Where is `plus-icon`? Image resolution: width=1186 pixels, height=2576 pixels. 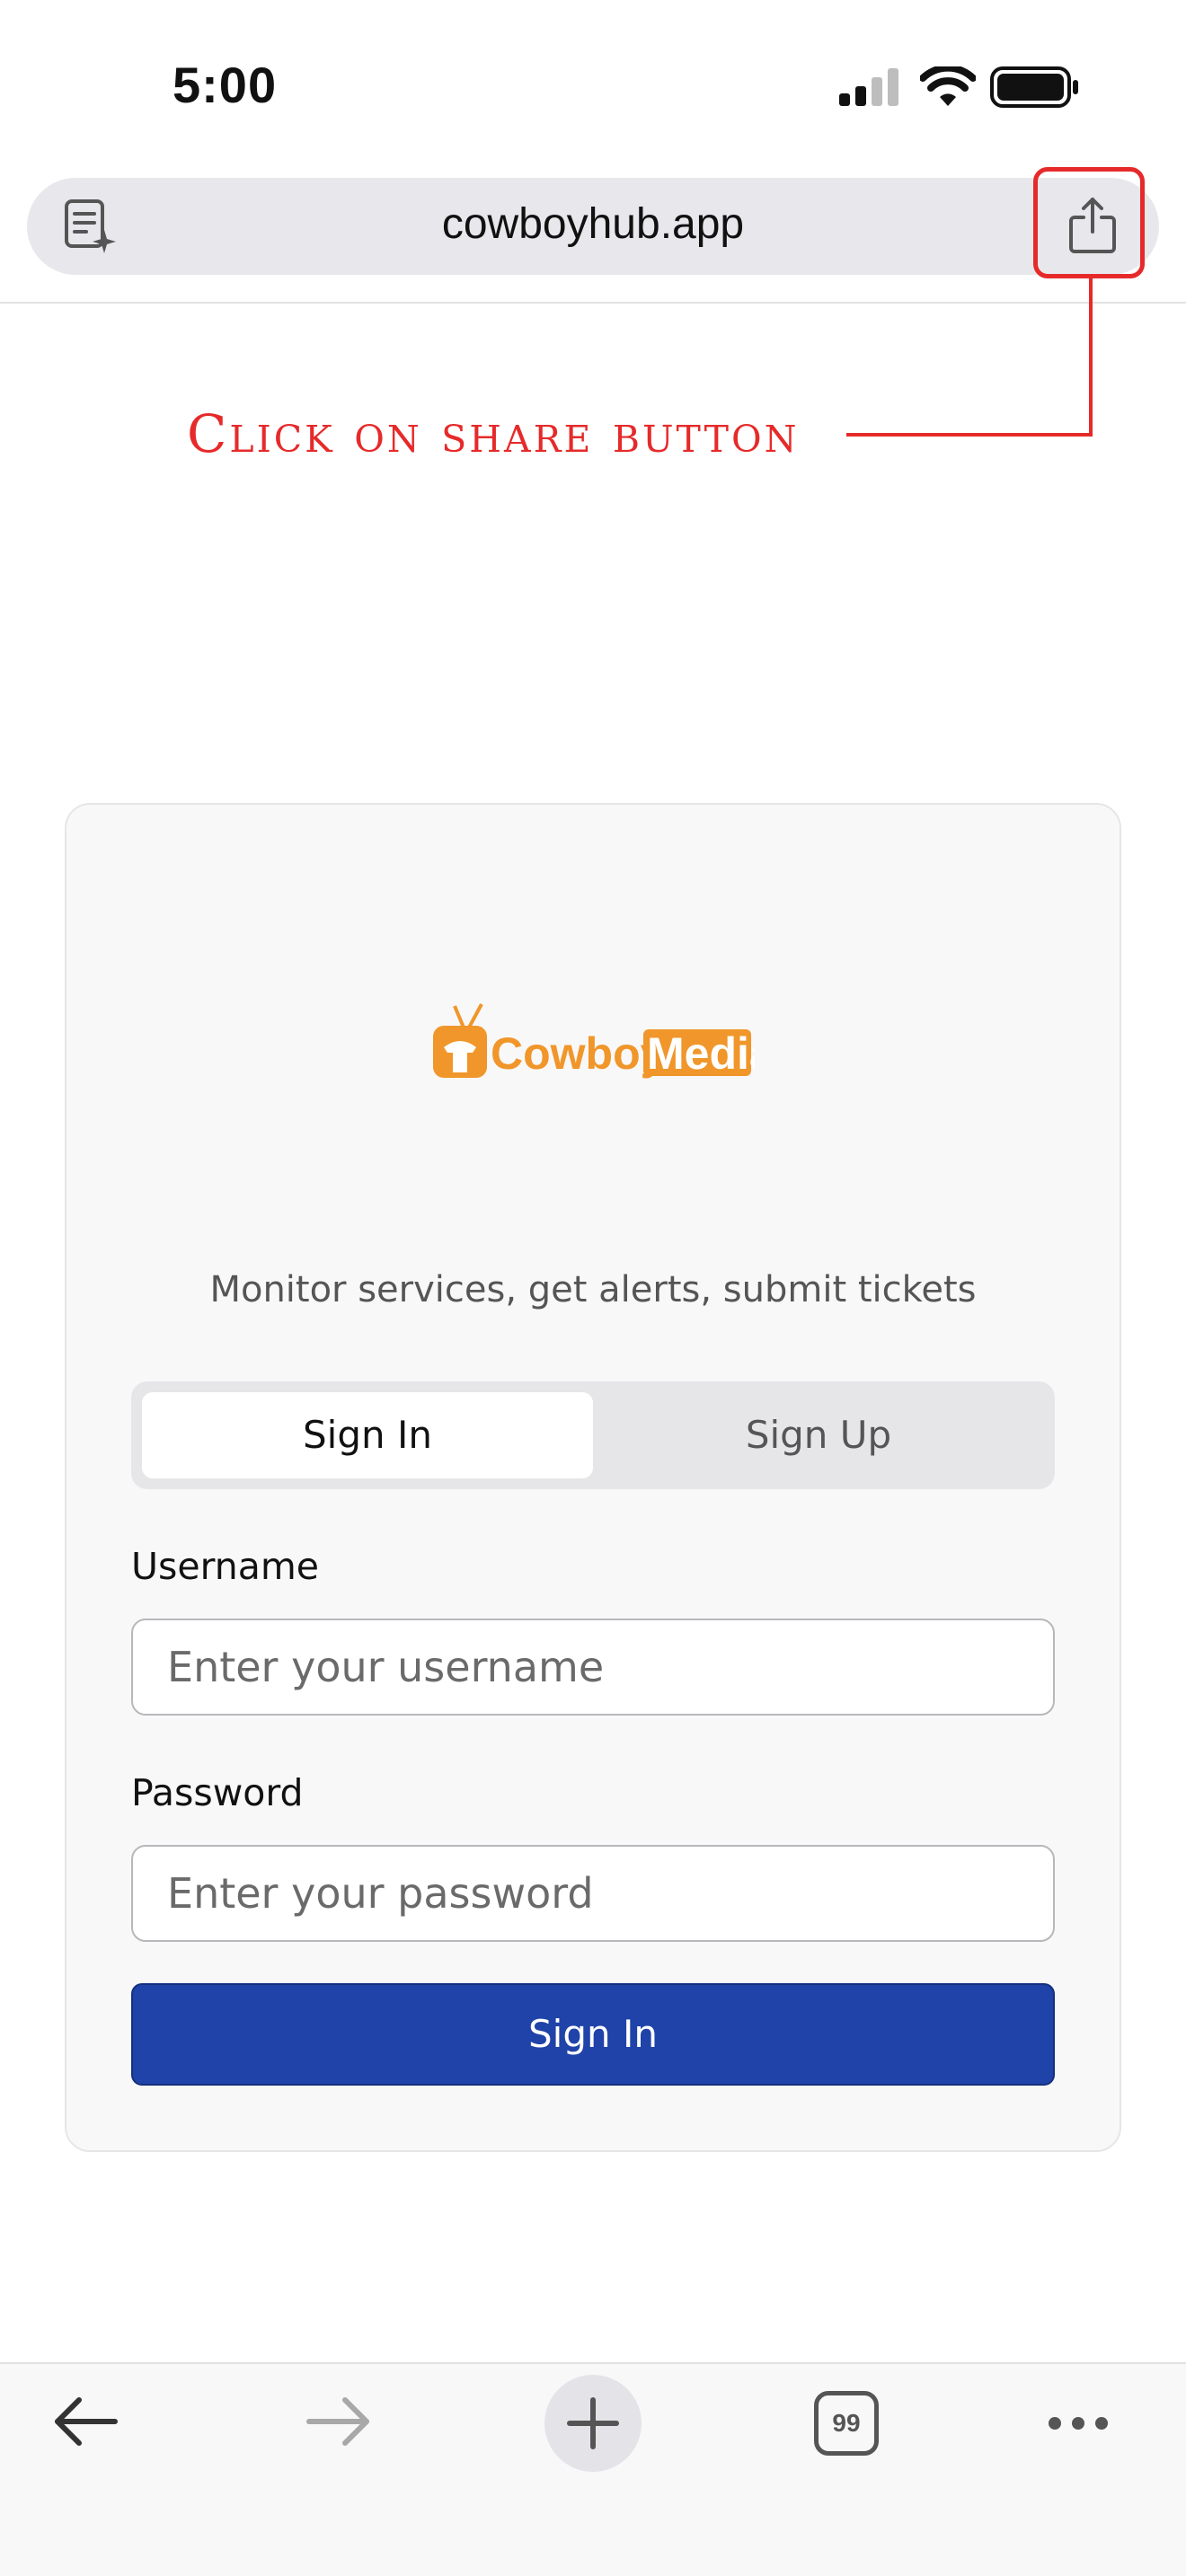
plus-icon is located at coordinates (593, 2423).